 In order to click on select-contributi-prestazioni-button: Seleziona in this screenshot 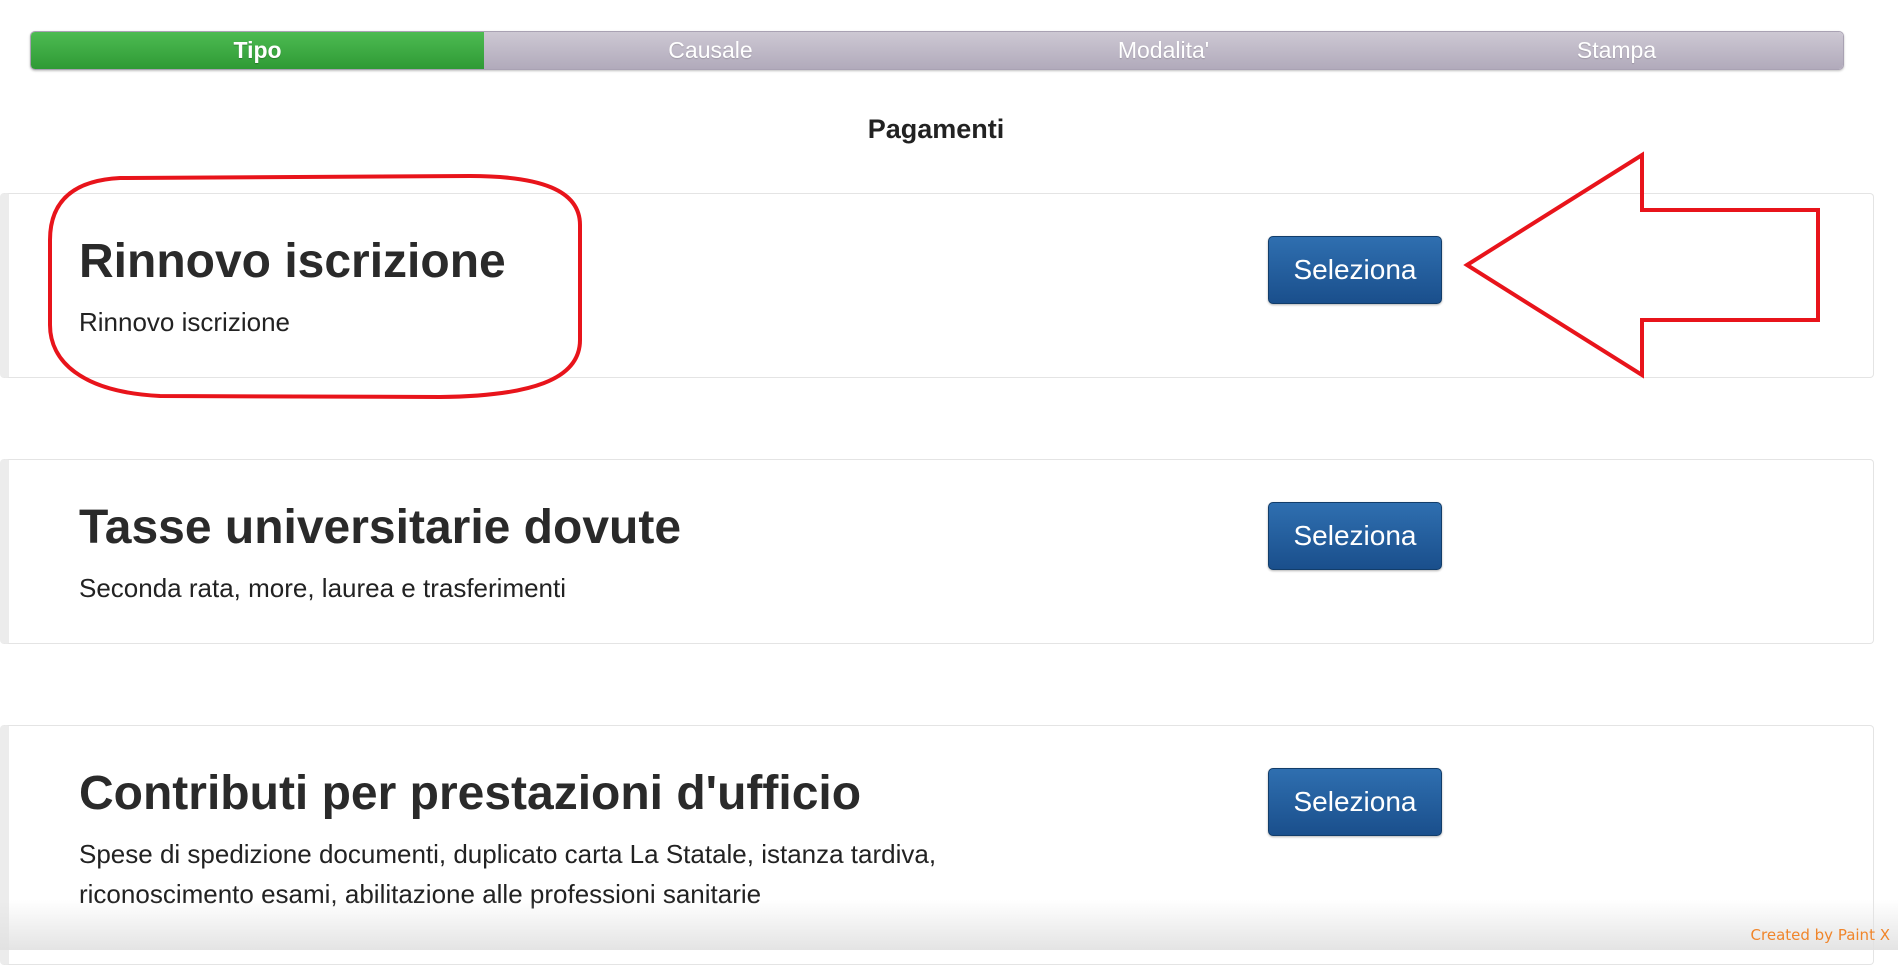, I will do `click(1355, 802)`.